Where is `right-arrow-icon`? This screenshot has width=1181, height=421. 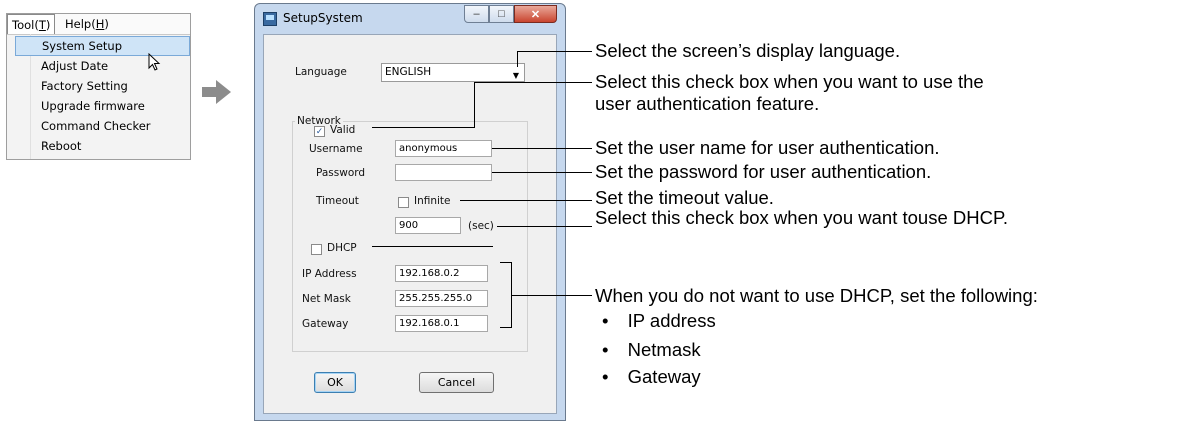
right-arrow-icon is located at coordinates (216, 92).